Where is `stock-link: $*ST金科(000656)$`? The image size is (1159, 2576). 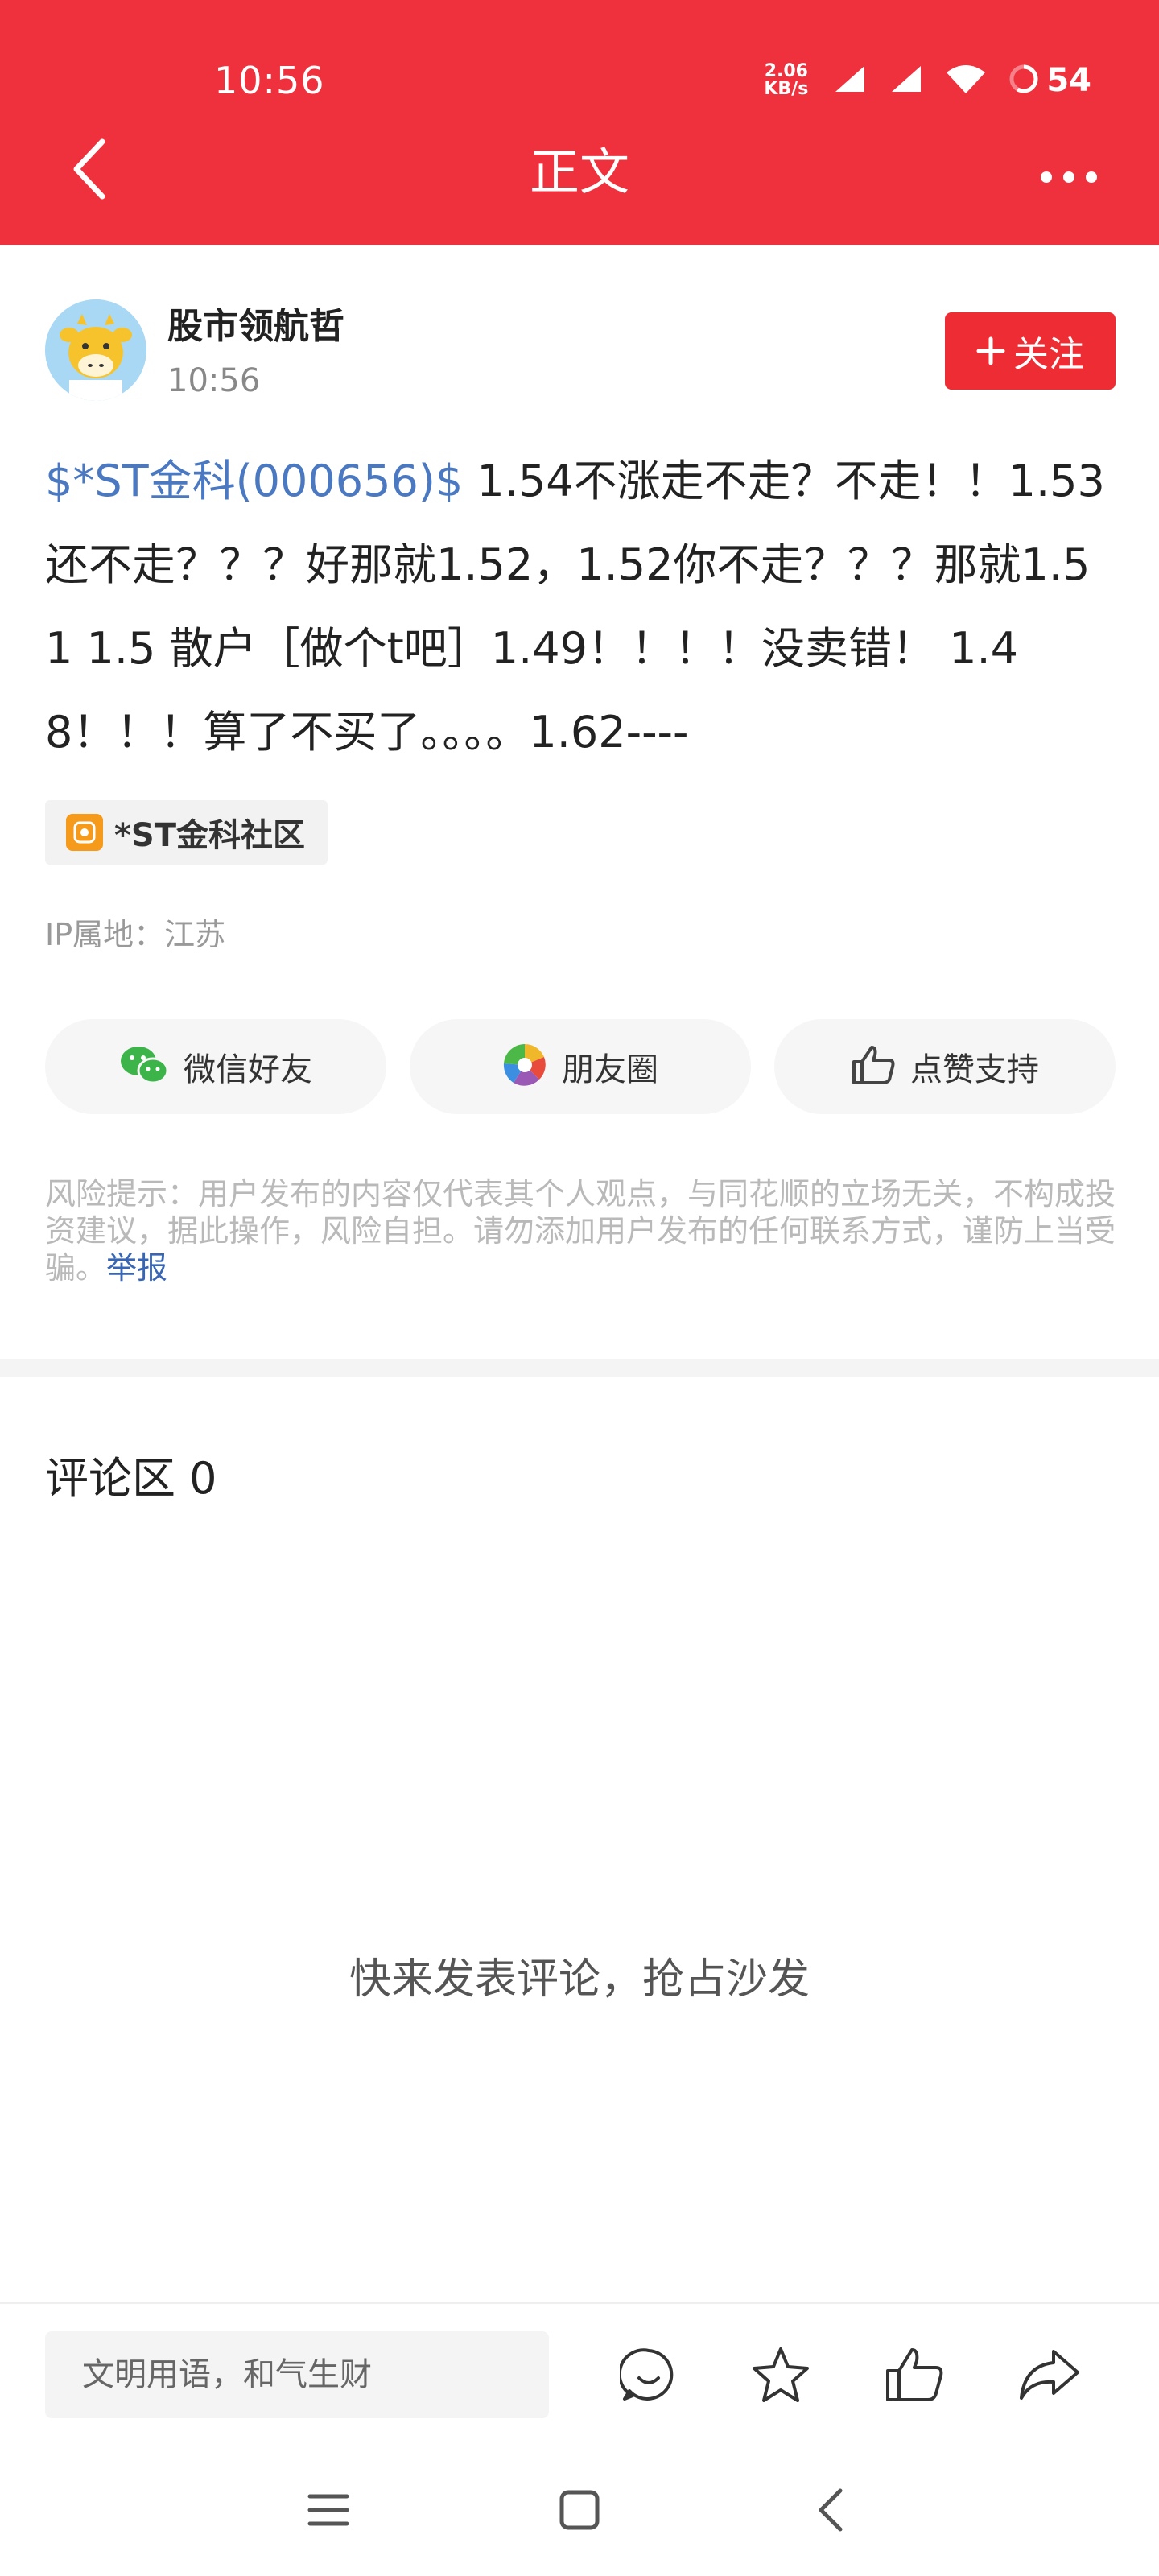
stock-link: $*ST金科(000656)$ is located at coordinates (254, 481).